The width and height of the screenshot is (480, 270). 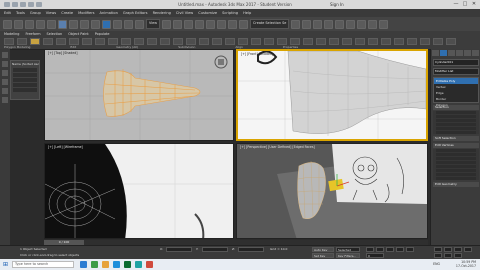 What do you see at coordinates (65, 147) in the screenshot?
I see `viewport-label-left: [+] [Left] [Wireframe]` at bounding box center [65, 147].